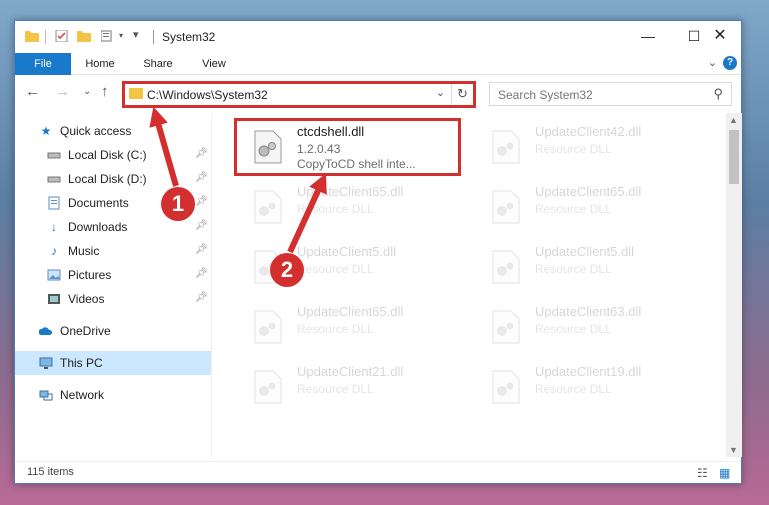 The height and width of the screenshot is (505, 769). I want to click on sidebar-item-music: ♪ Music 📌︎, so click(113, 251).